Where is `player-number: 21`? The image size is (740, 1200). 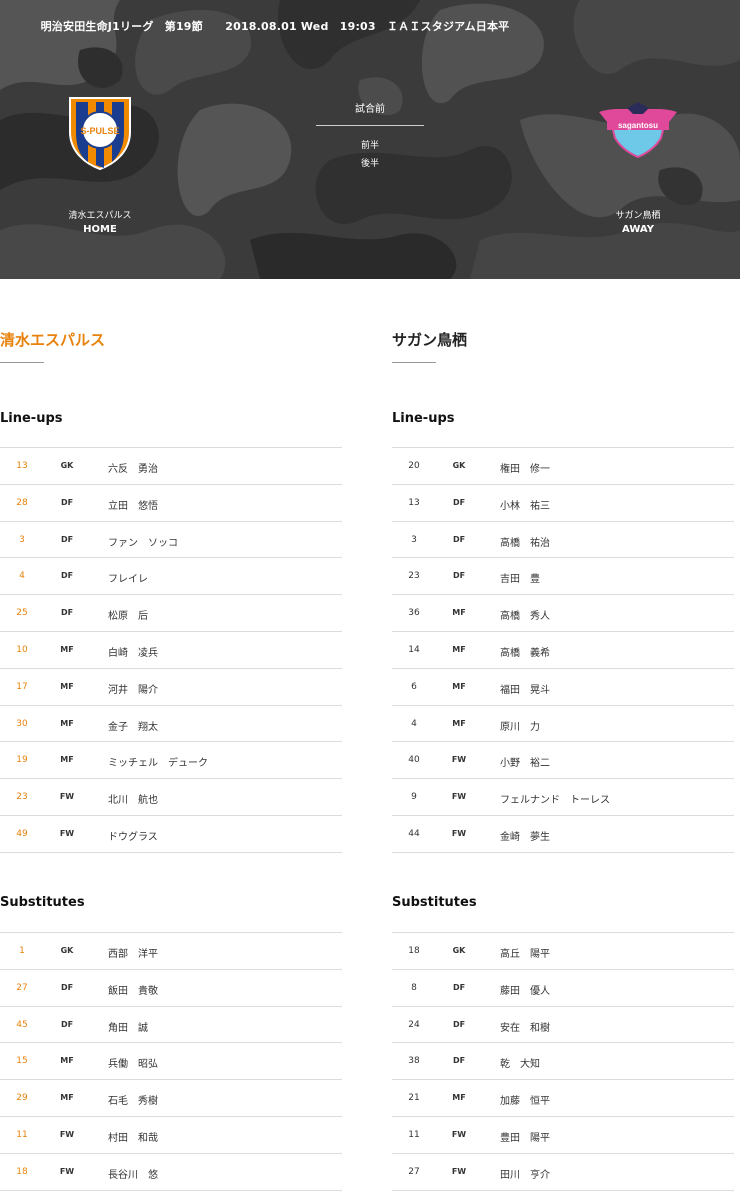 player-number: 21 is located at coordinates (414, 1098).